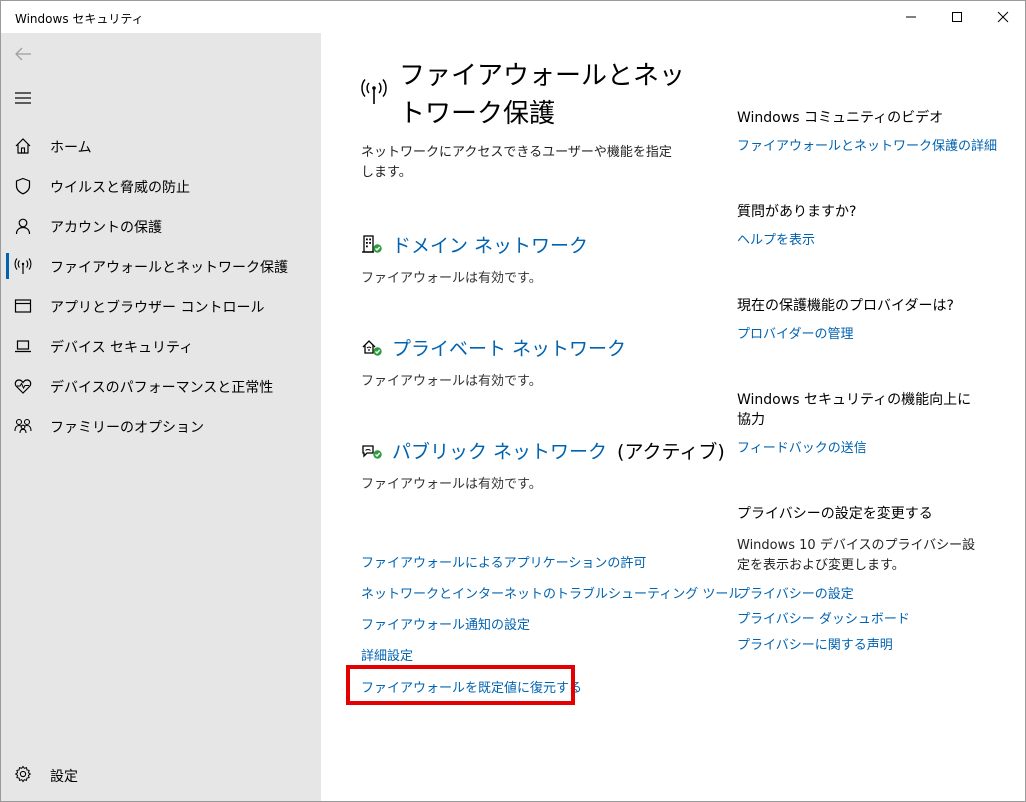 The image size is (1026, 802). I want to click on back-button, so click(23, 54).